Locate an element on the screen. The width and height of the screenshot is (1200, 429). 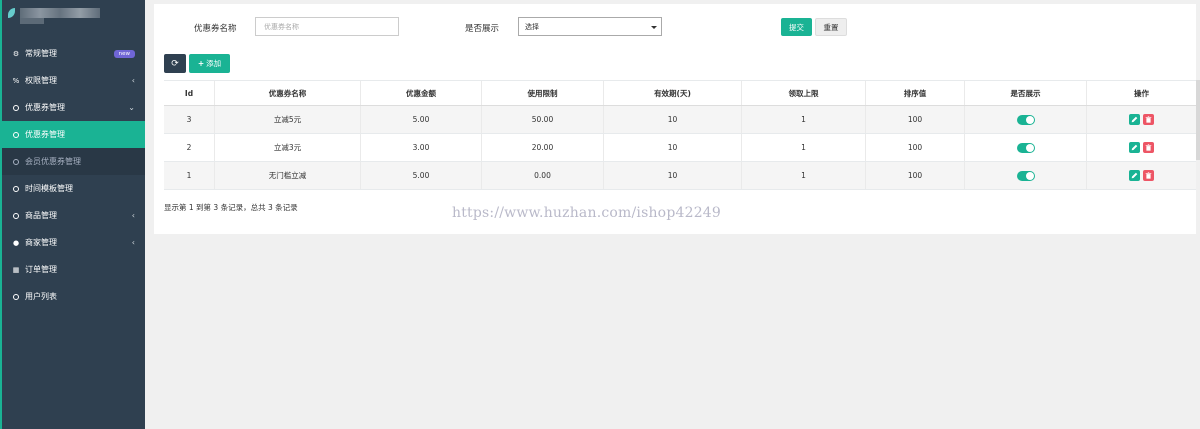
sidebar-item-merchants: ● 商家管理 ‹ is located at coordinates (73, 242).